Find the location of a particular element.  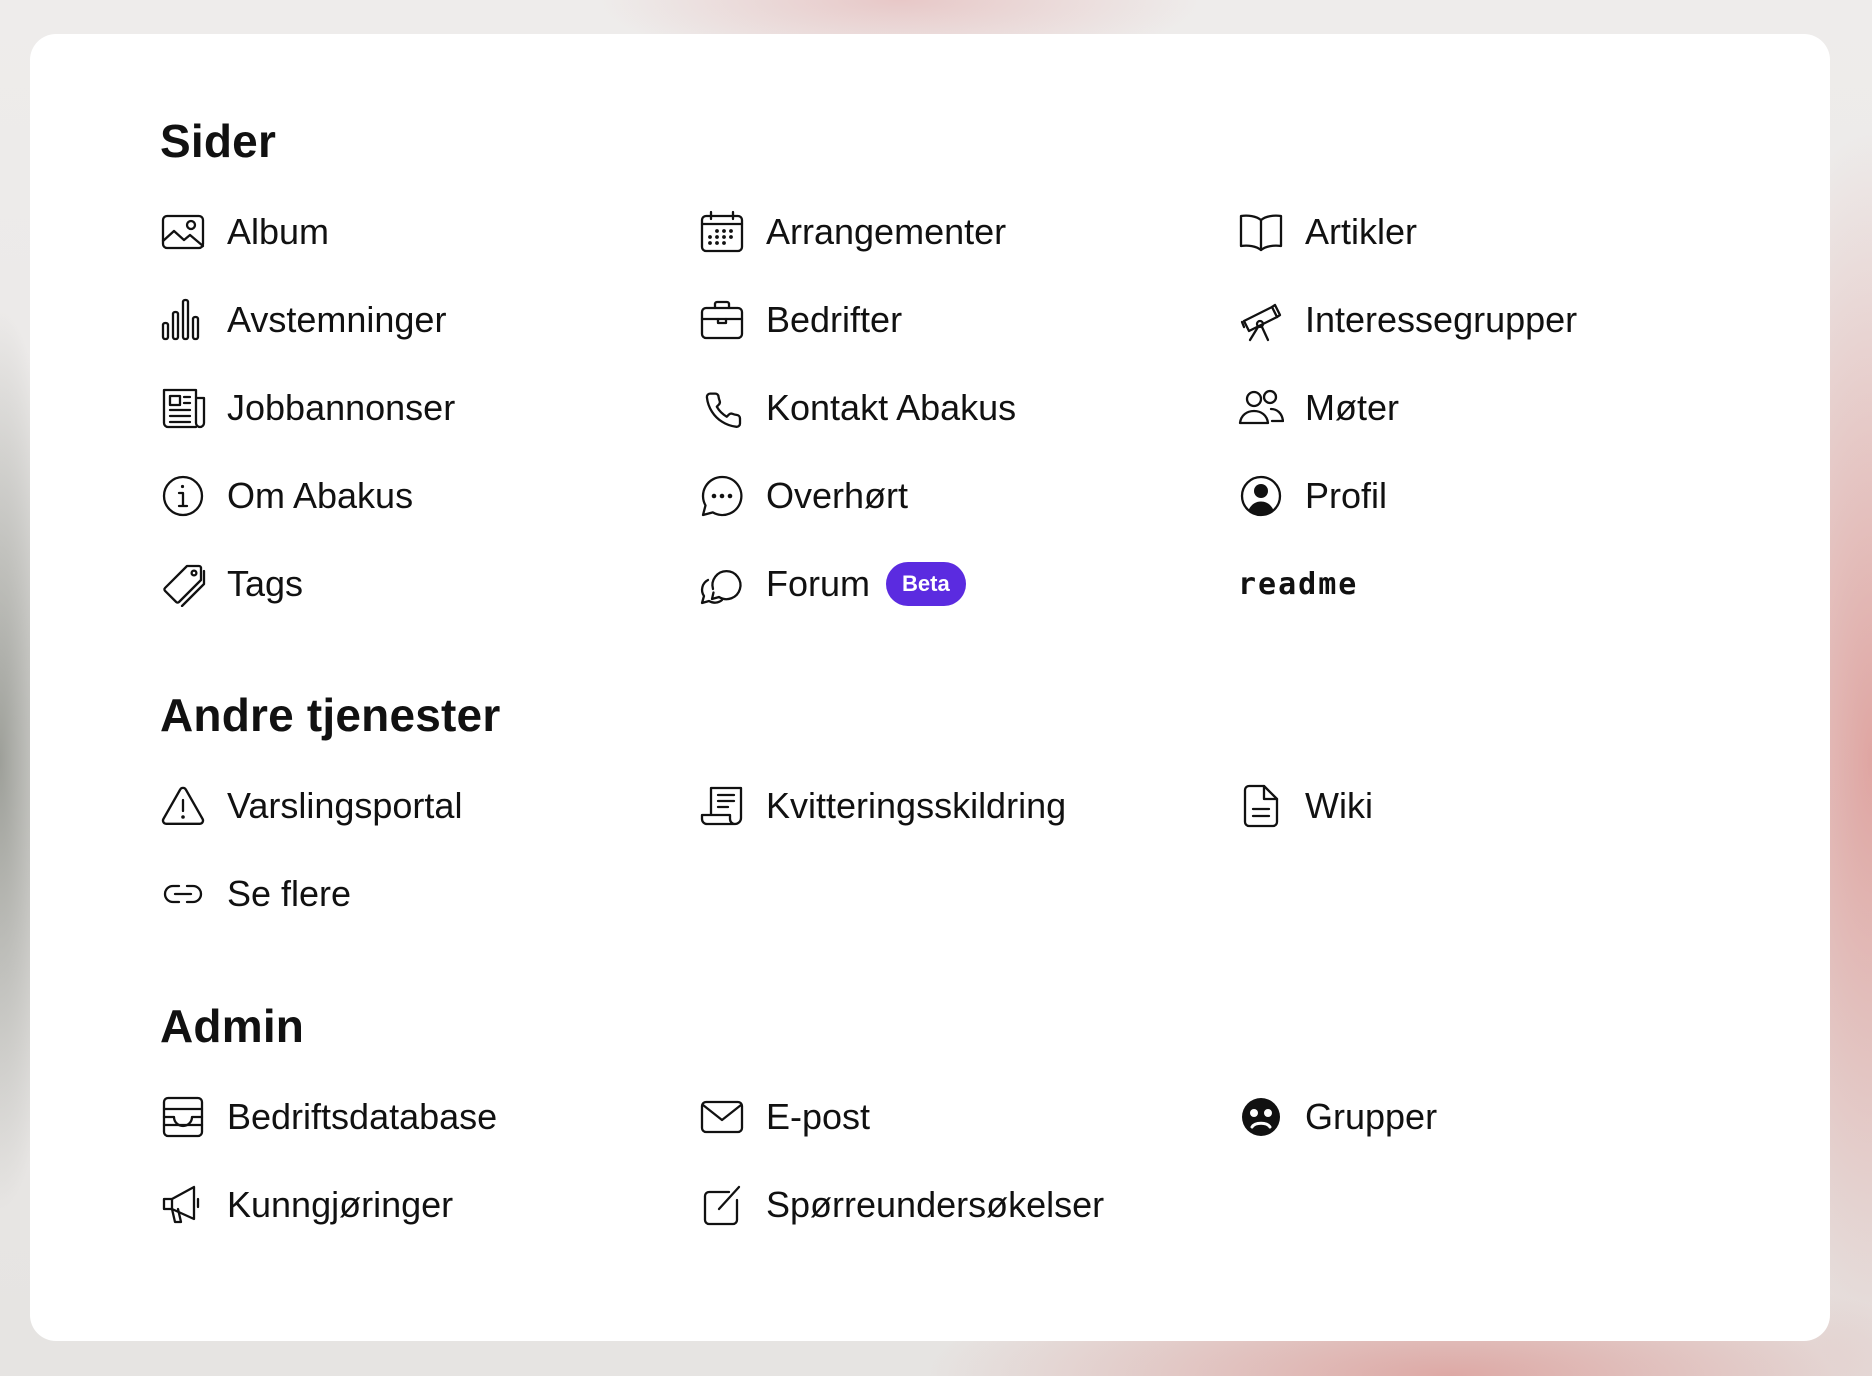

menu-item-tags: Tags is located at coordinates (429, 584).